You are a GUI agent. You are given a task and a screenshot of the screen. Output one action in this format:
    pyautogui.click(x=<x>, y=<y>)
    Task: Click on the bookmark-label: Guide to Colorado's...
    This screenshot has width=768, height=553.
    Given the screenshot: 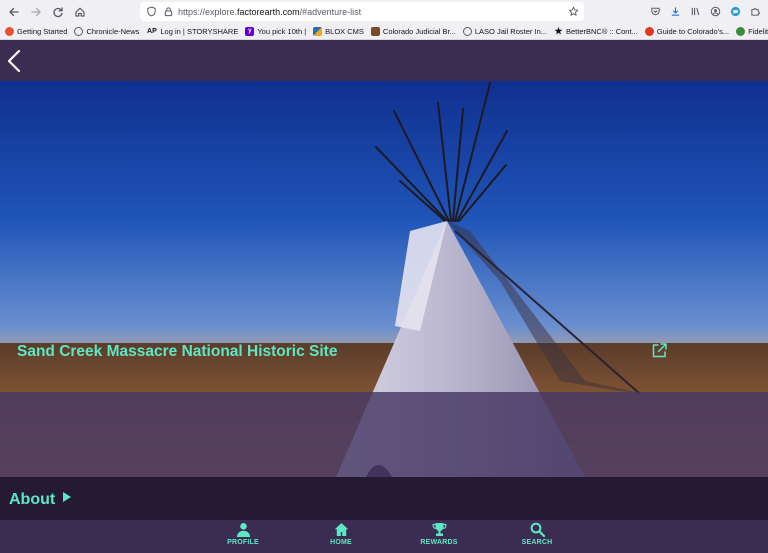 What is the action you would take?
    pyautogui.click(x=693, y=31)
    